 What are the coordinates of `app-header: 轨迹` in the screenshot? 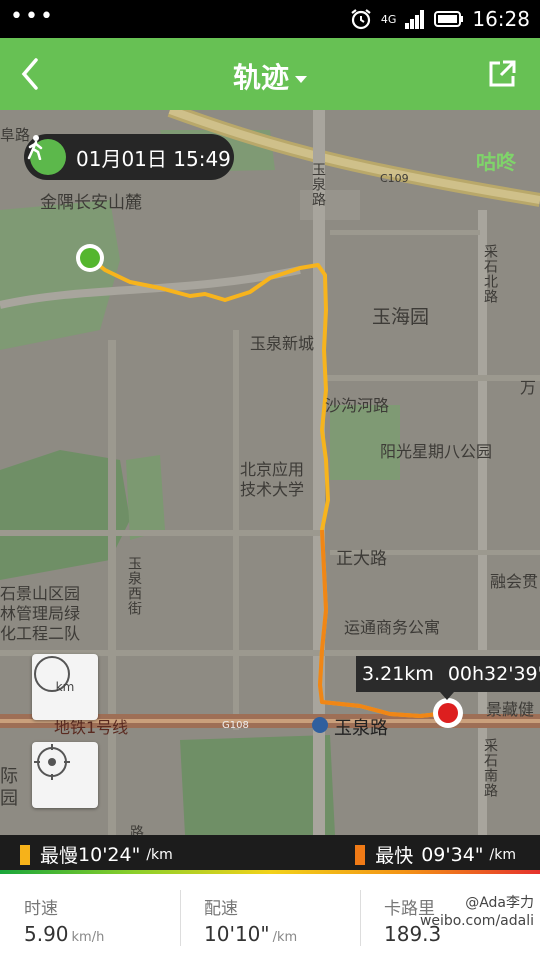 It's located at (270, 74).